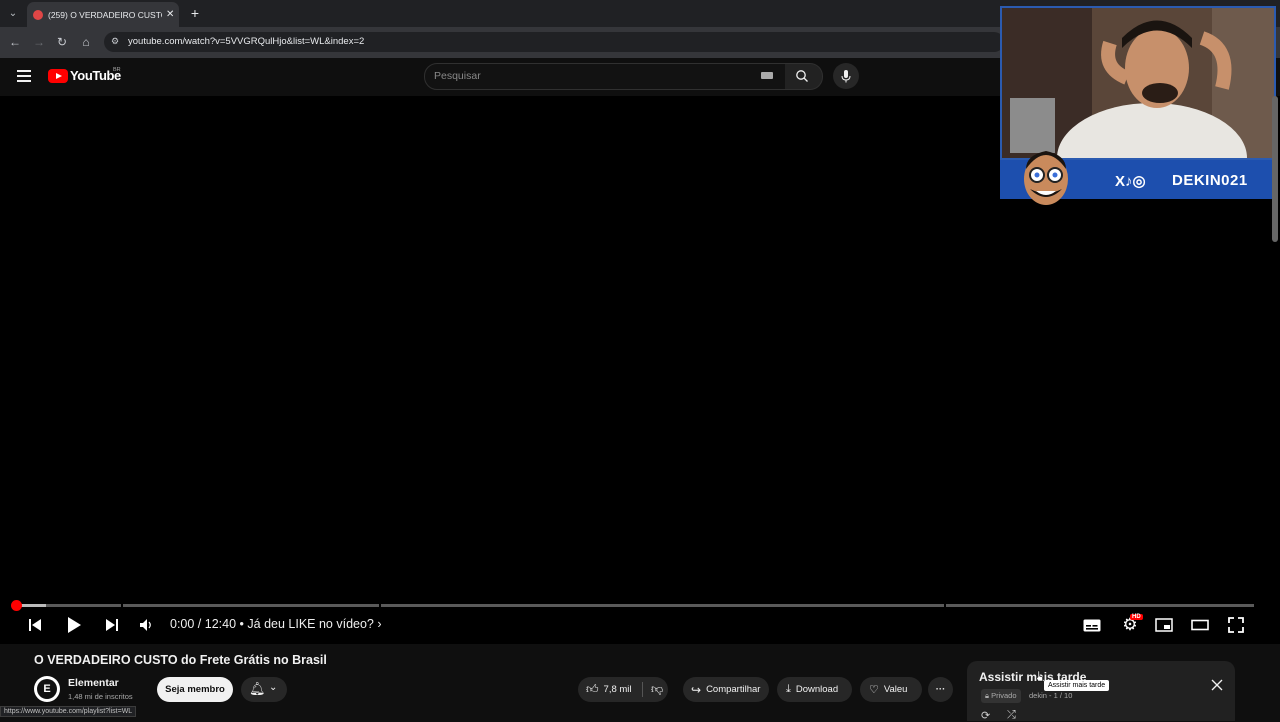  Describe the element at coordinates (100, 696) in the screenshot. I see `subscriber-count: 1,48 mi de inscritos` at that location.